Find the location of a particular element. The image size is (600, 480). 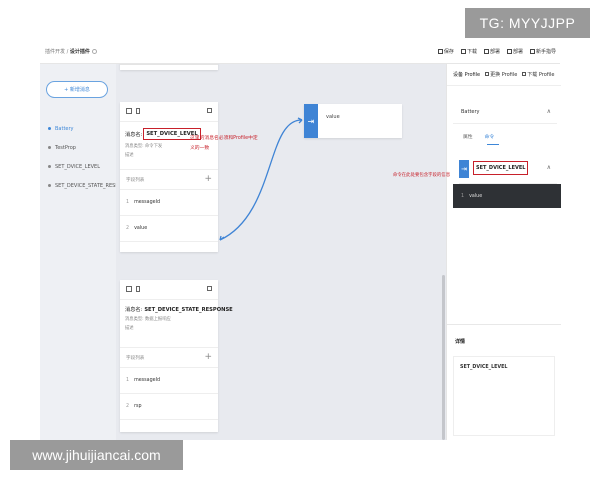

message-name-value: SET_DEVICE_STATE_RESPONSE is located at coordinates (188, 309).